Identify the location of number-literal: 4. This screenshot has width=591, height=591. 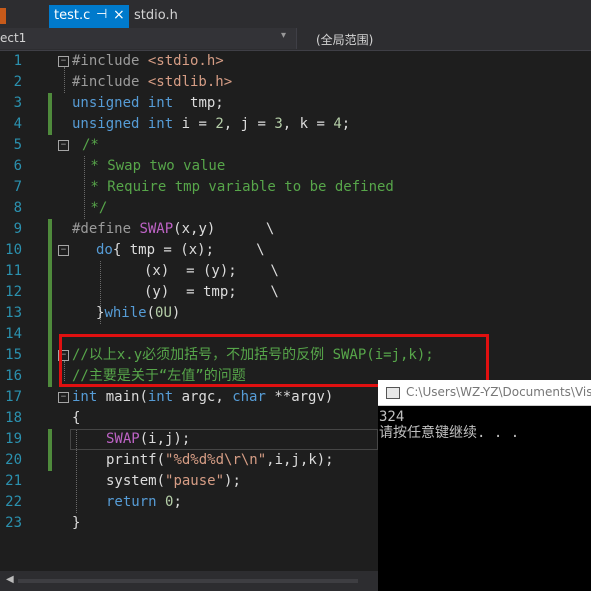
(337, 124).